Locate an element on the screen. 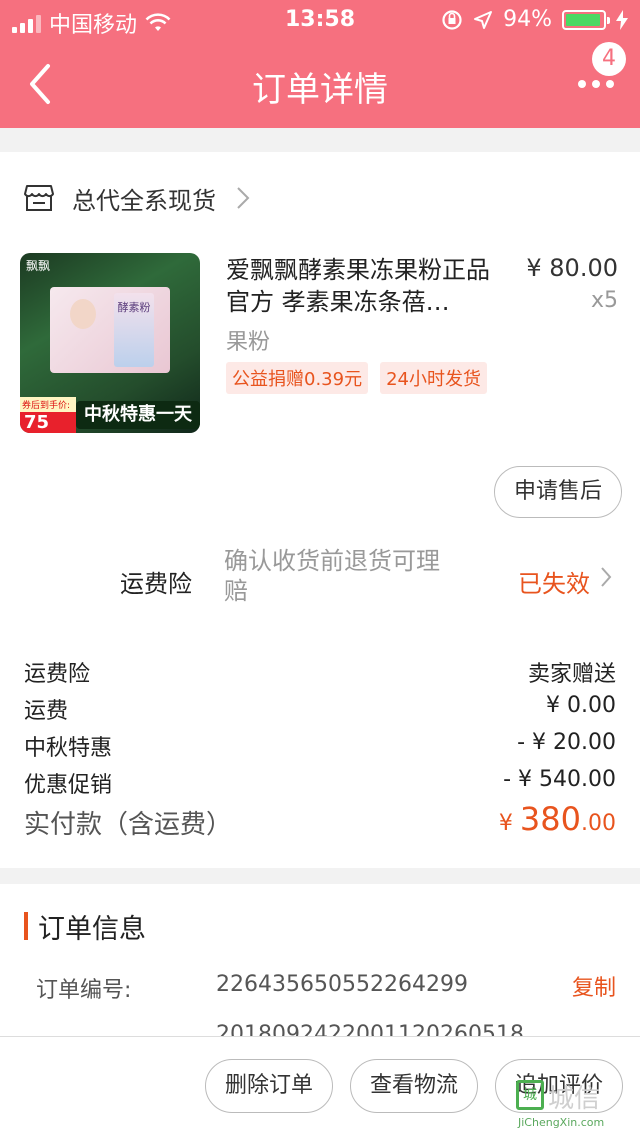 The height and width of the screenshot is (1136, 640). thumb-price-tag: 券后到手价: 75 is located at coordinates (48, 415).